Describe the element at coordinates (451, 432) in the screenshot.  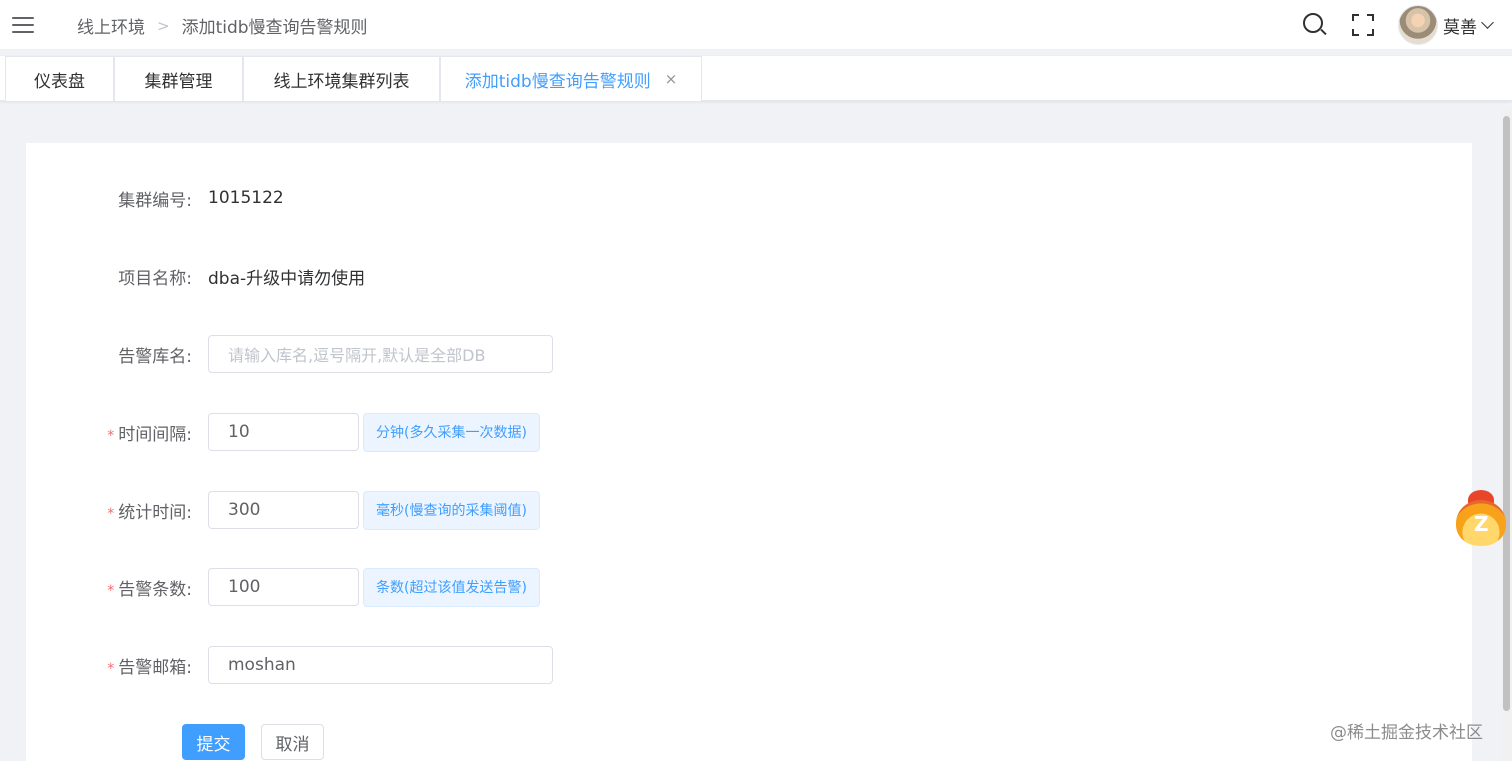
I see `interval-hint: 分钟(多久采集一次数据)` at that location.